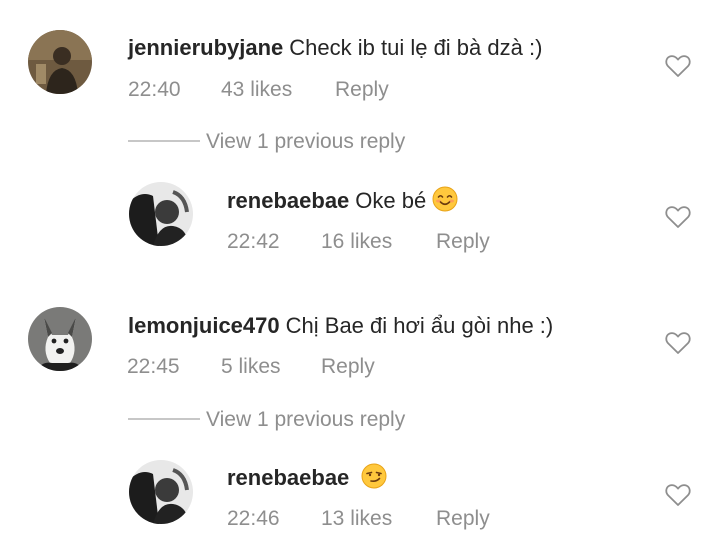 The width and height of the screenshot is (720, 554). Describe the element at coordinates (374, 479) in the screenshot. I see `smirking-face-emoji` at that location.